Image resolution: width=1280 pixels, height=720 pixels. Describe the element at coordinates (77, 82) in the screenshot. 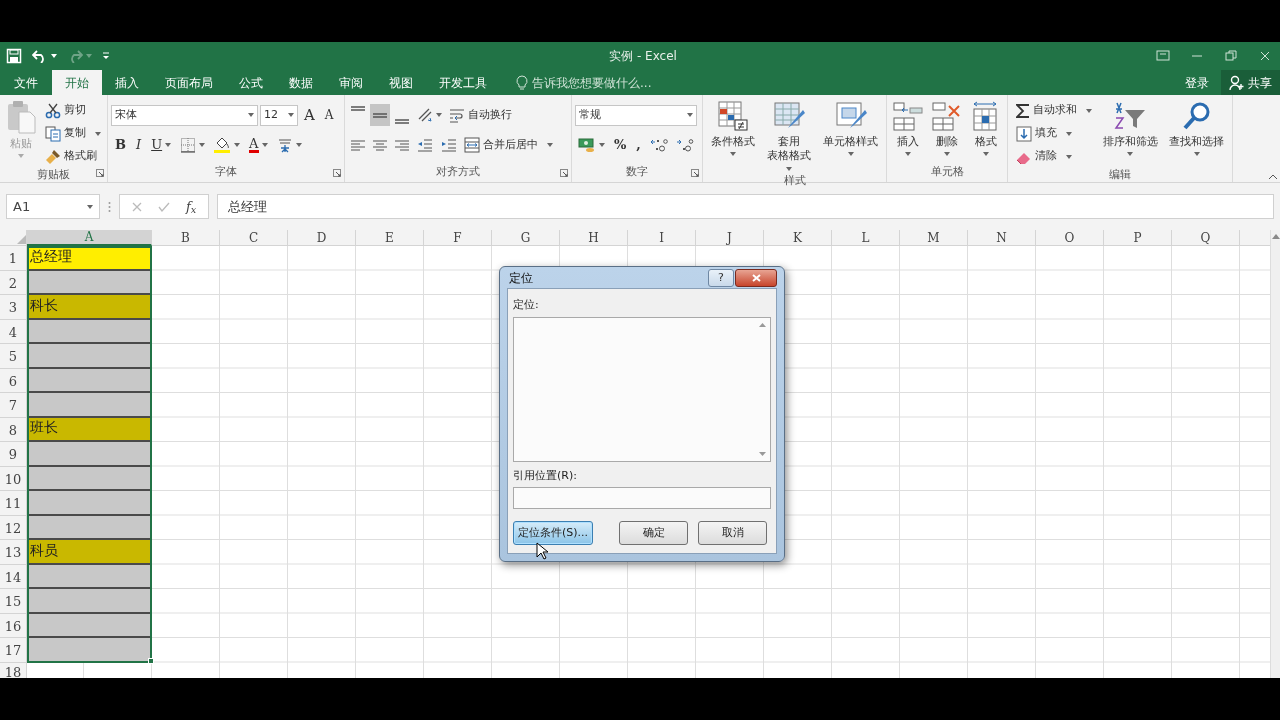

I see `ribbon-tab: 开始` at that location.